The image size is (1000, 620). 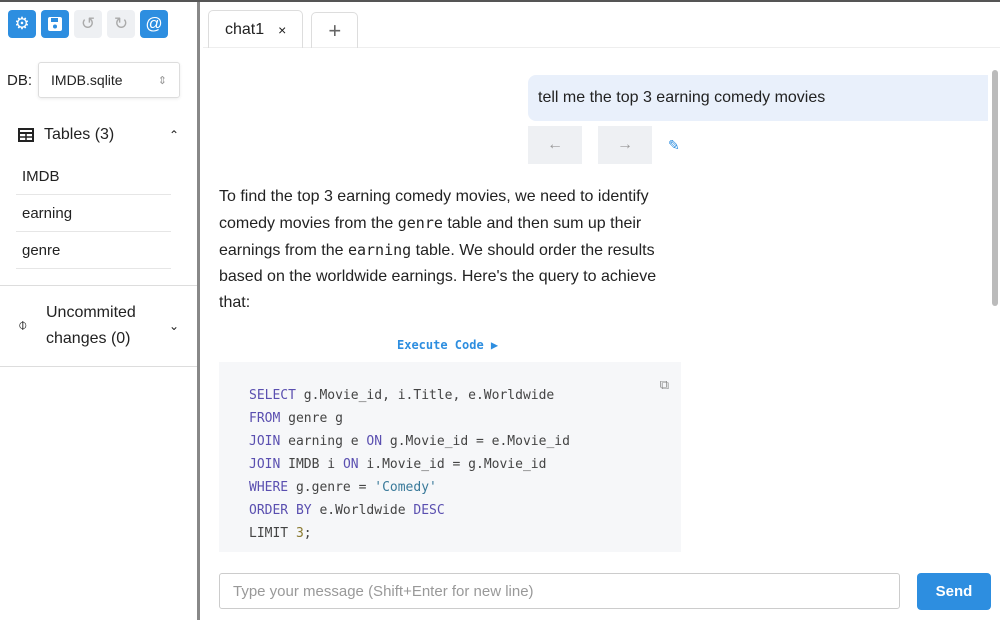 I want to click on message-nav: ← → ✎, so click(x=604, y=145).